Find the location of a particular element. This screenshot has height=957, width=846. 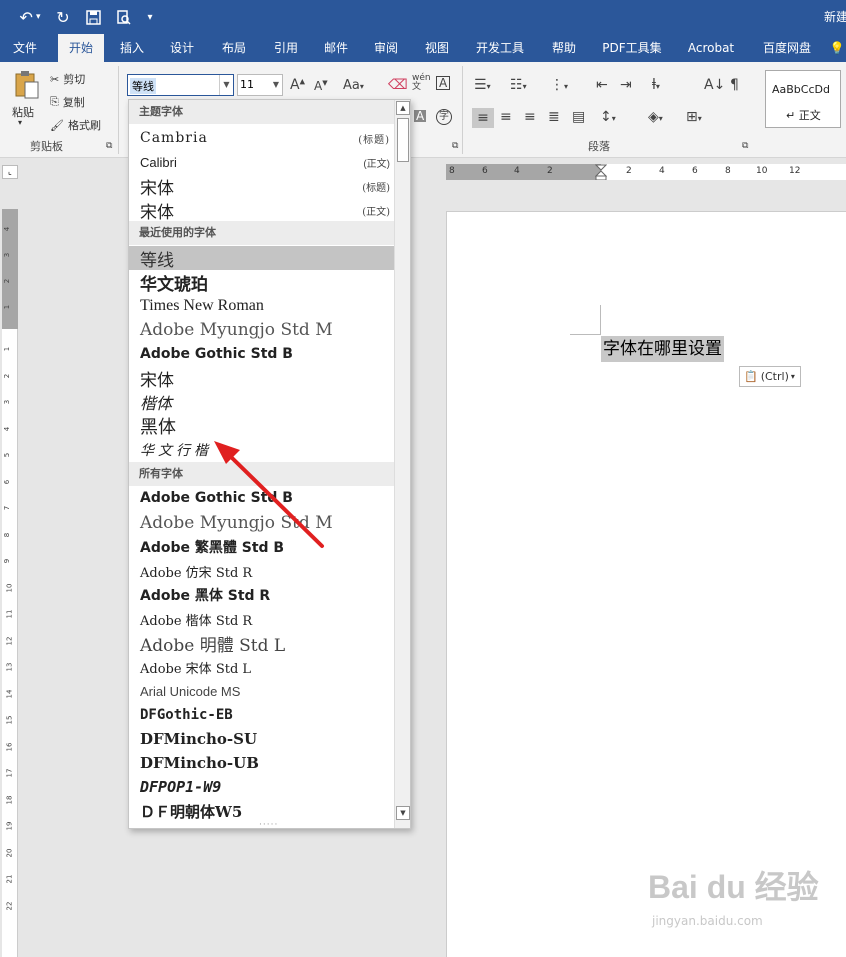

clipboard-launcher-icon: ⧉ is located at coordinates (109, 146).